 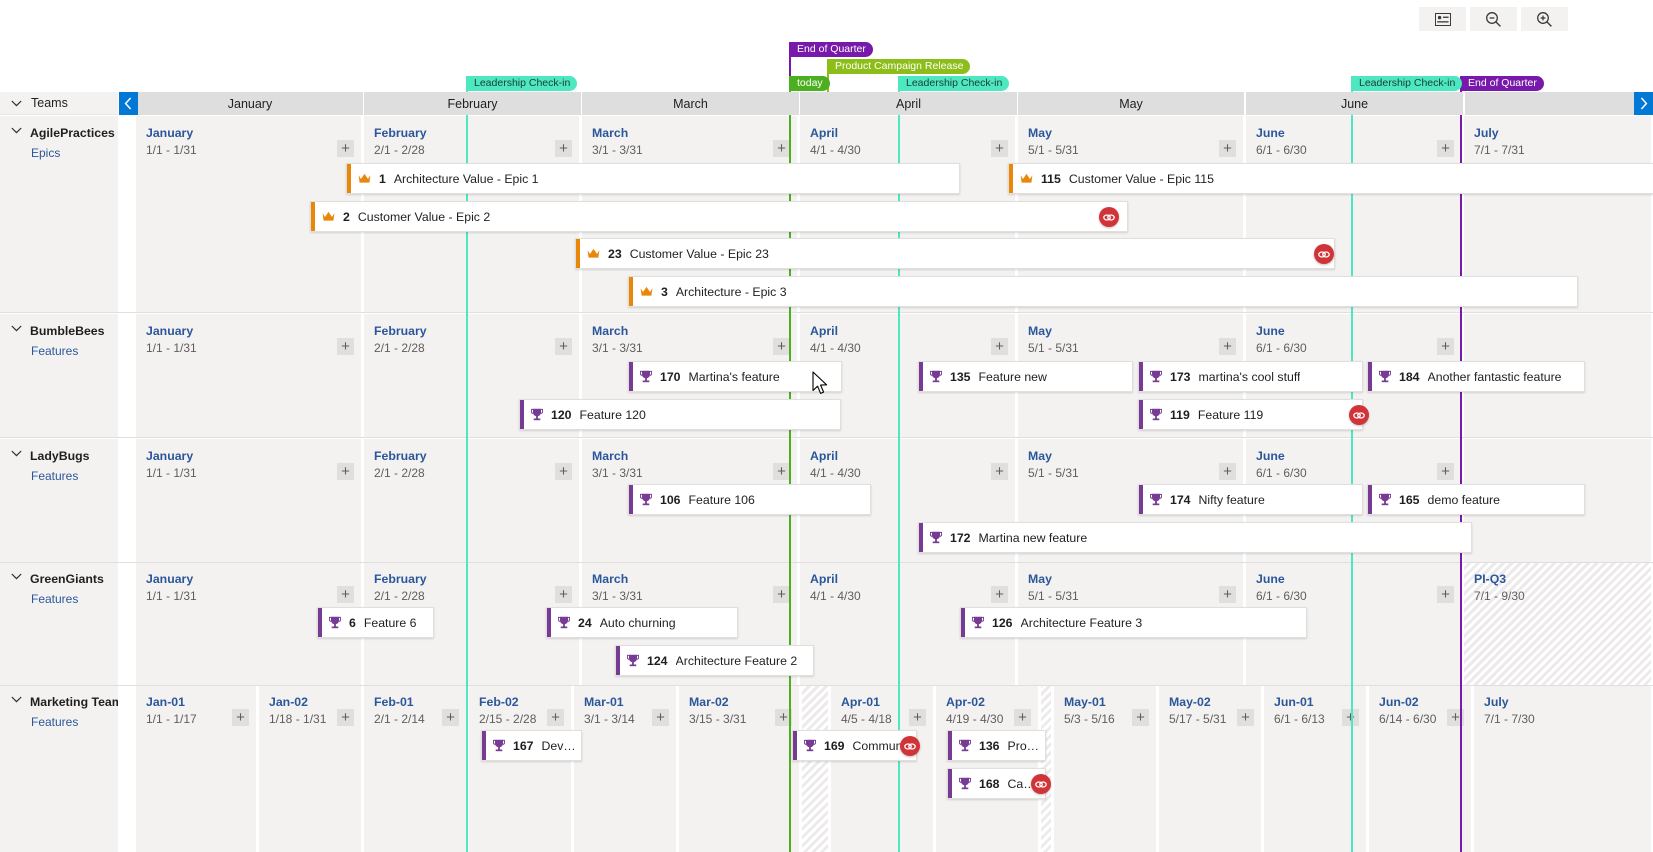 I want to click on row-separator, so click(x=826, y=562).